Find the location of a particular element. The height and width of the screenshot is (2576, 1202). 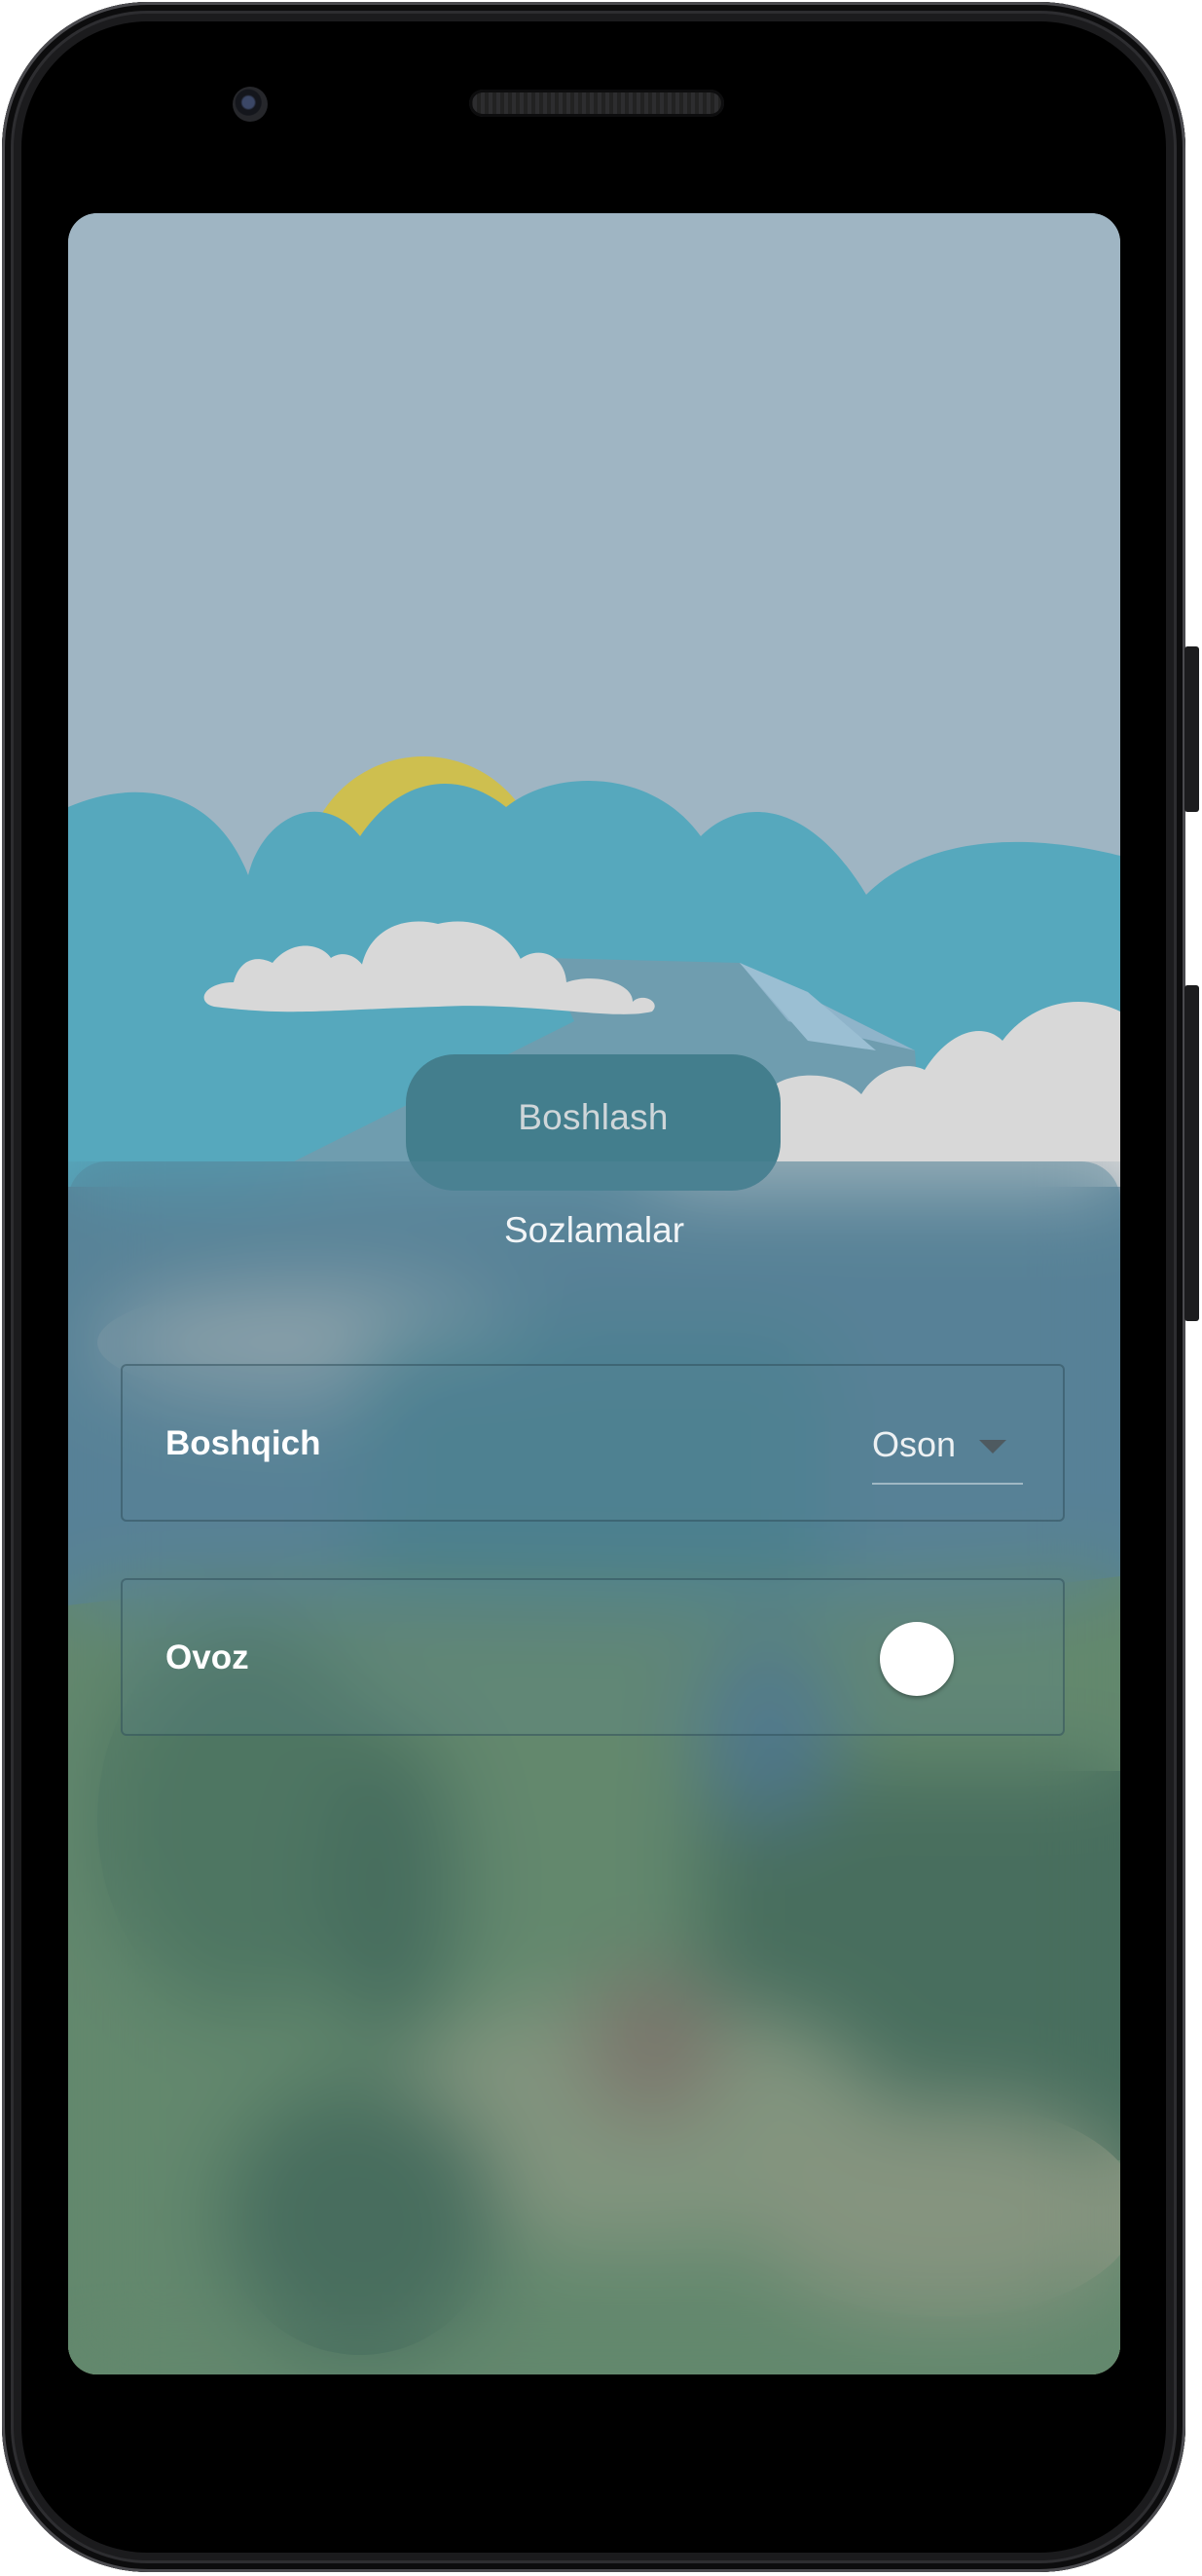

dropdown-arrow-icon is located at coordinates (993, 1447).